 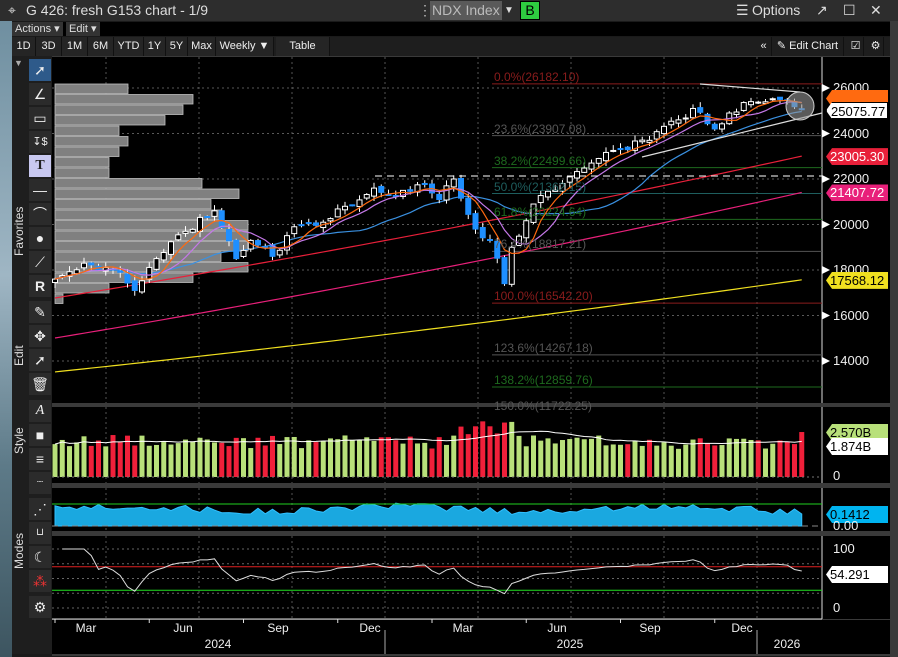 What do you see at coordinates (851, 360) in the screenshot?
I see `price-axis-label: 14000` at bounding box center [851, 360].